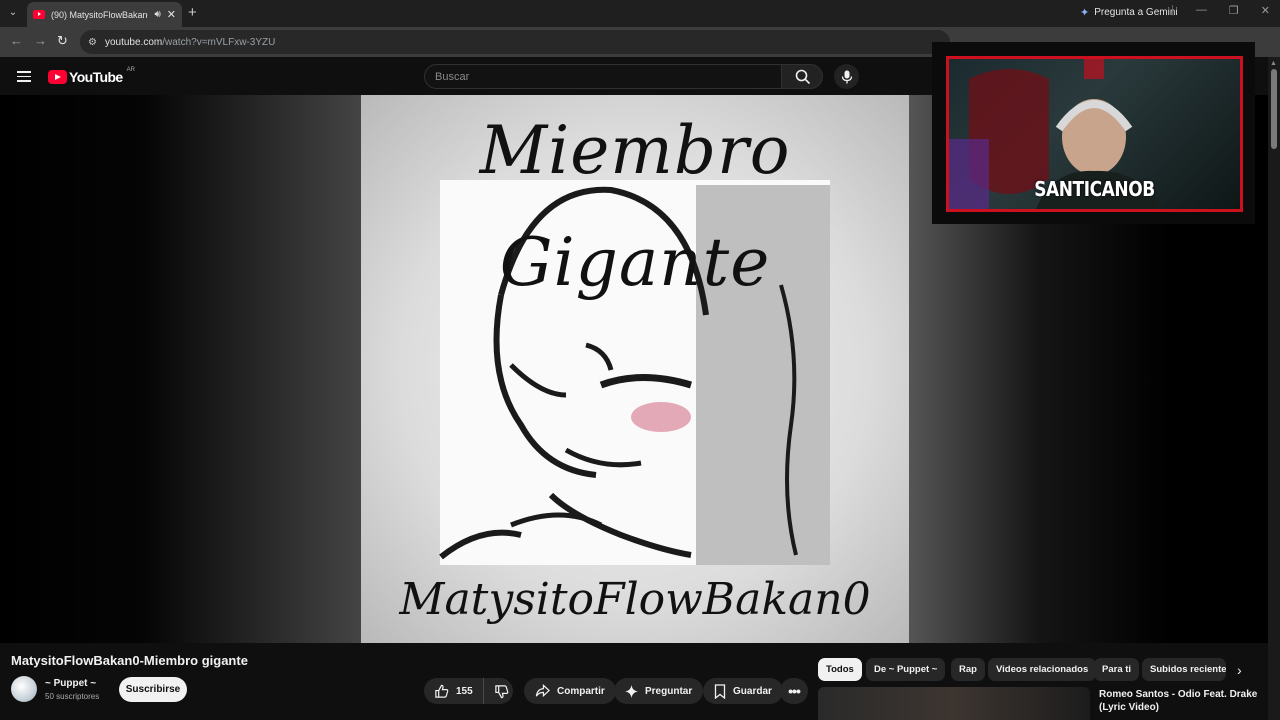 The width and height of the screenshot is (1280, 720). I want to click on scrollbar-thumb, so click(1274, 109).